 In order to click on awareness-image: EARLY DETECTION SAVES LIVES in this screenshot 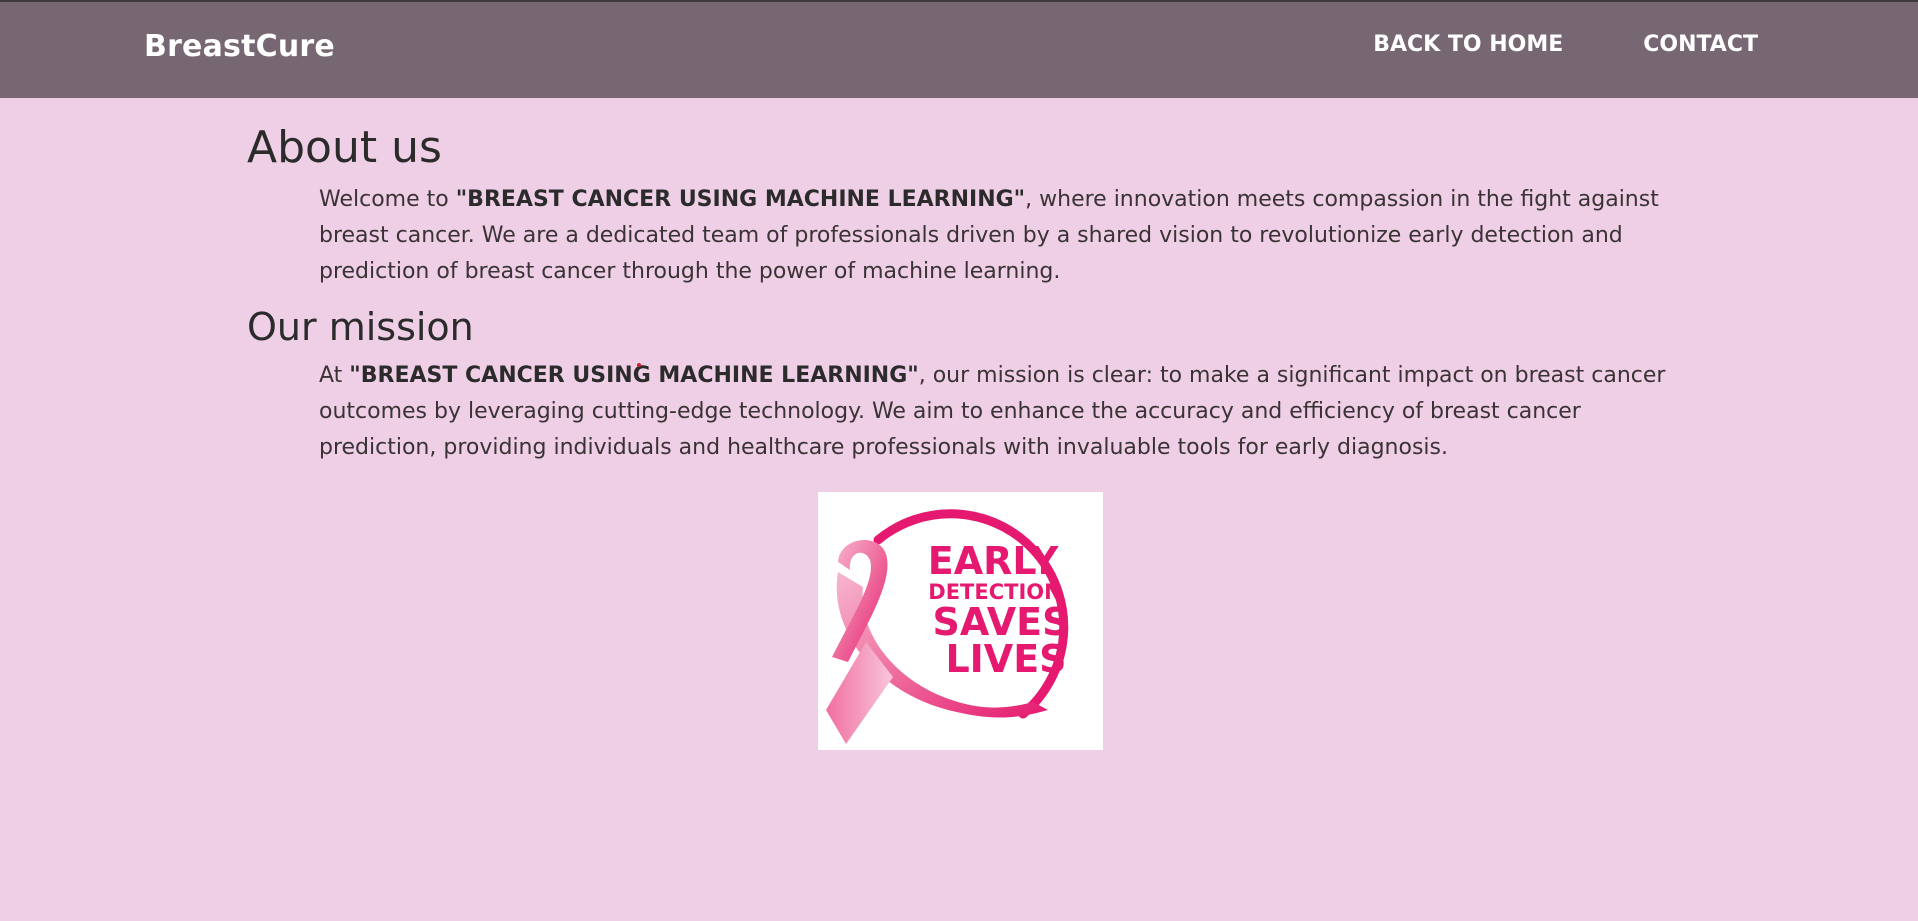, I will do `click(960, 621)`.